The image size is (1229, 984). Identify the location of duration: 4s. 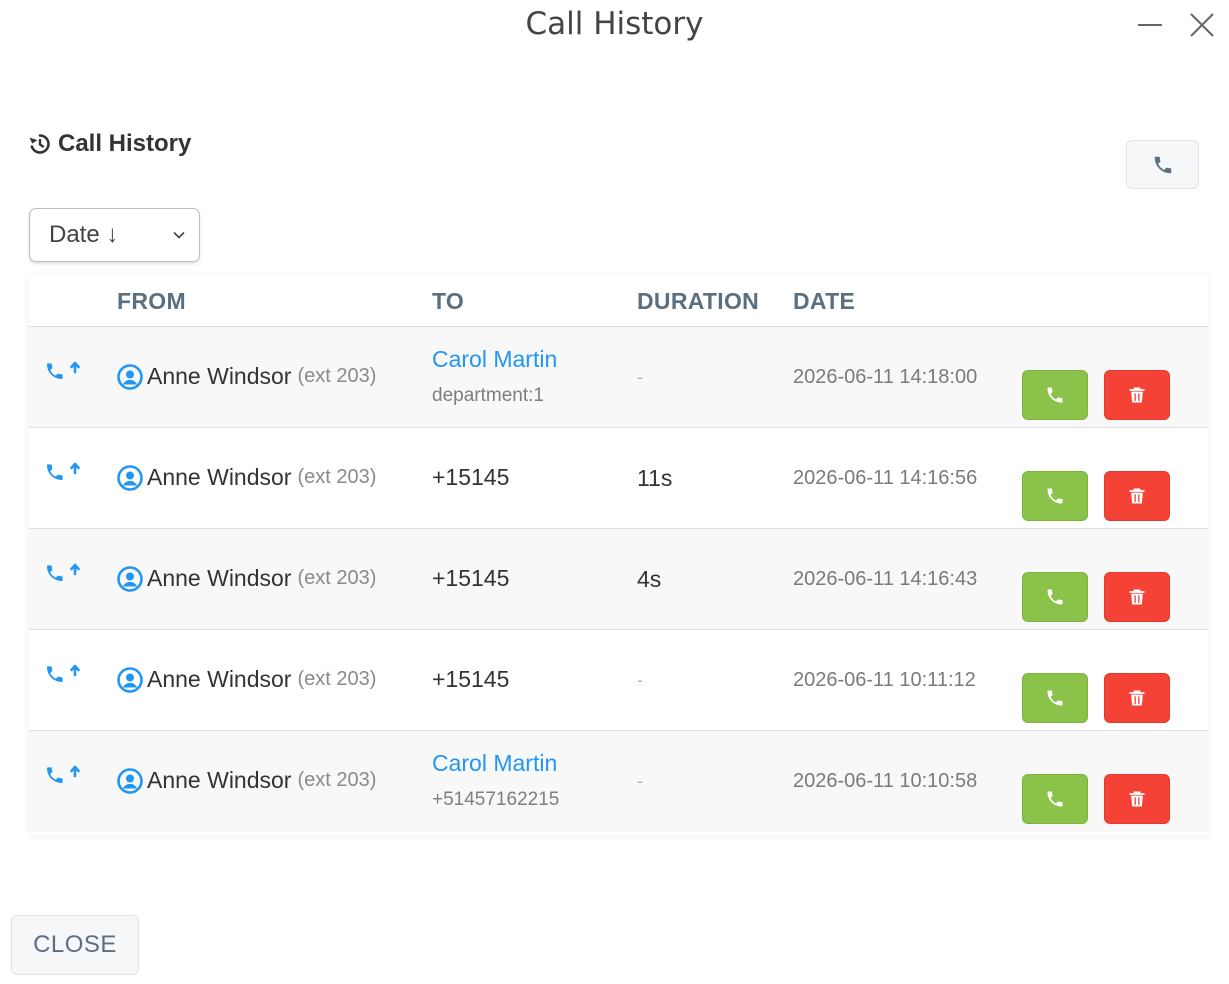
(649, 579).